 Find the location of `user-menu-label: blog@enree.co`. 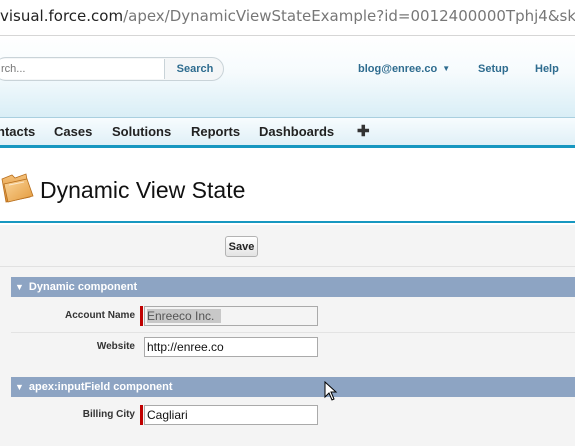

user-menu-label: blog@enree.co is located at coordinates (398, 69).